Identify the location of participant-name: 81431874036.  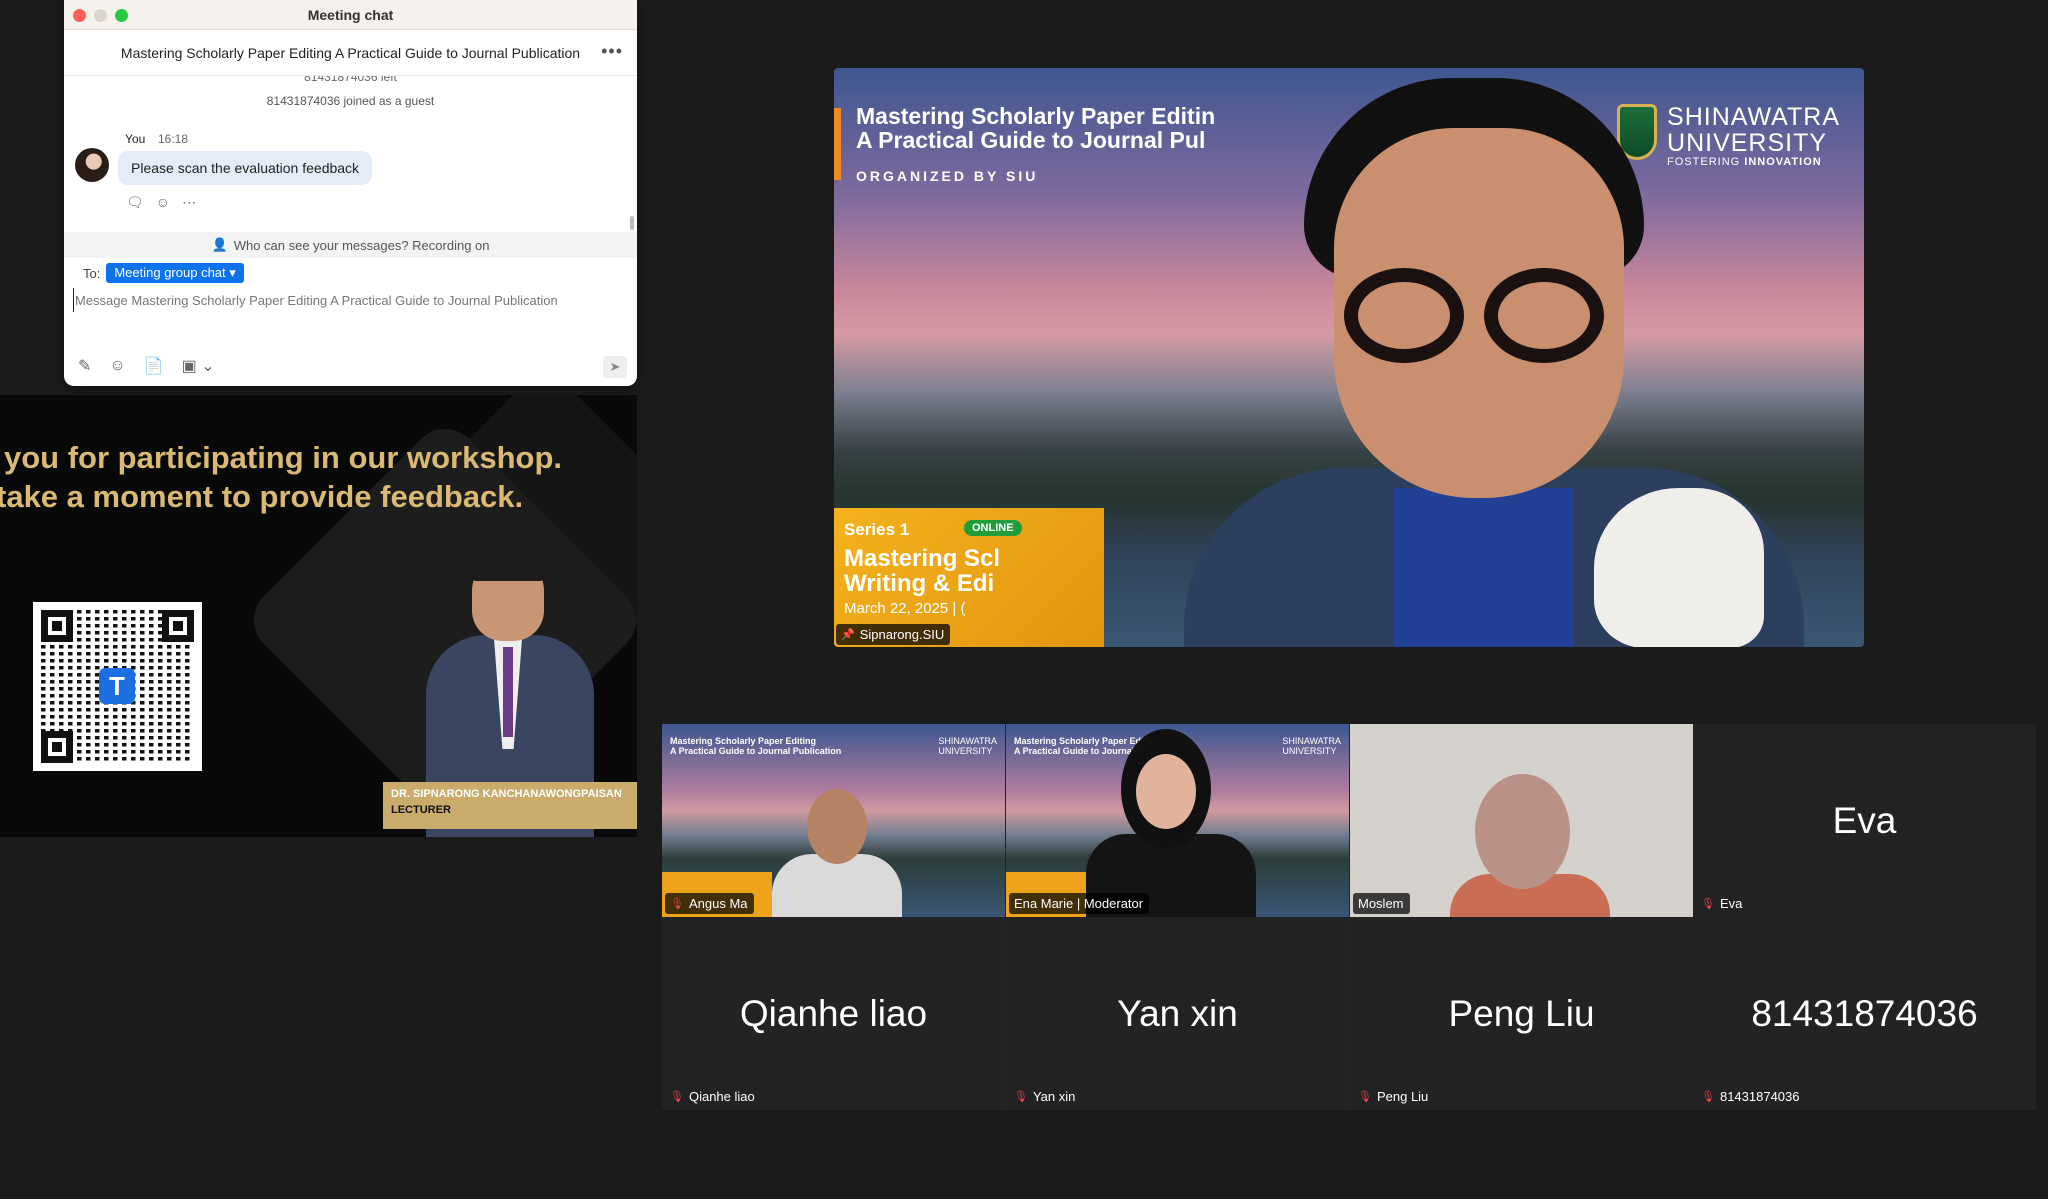
(1759, 1096).